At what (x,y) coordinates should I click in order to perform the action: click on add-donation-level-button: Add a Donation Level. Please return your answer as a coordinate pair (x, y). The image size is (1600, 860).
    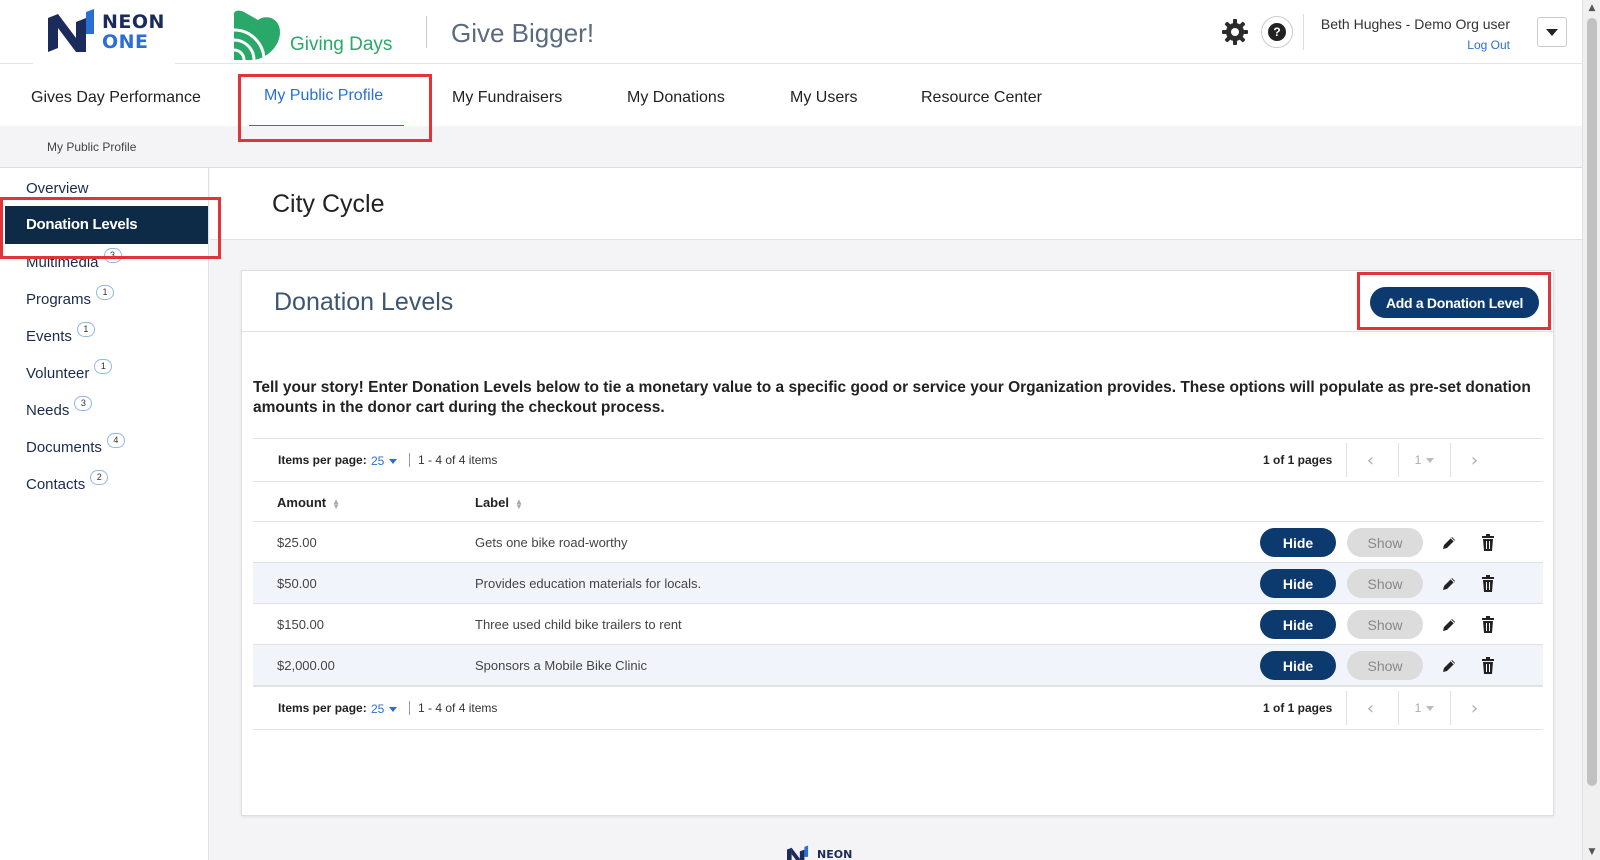
    Looking at the image, I should click on (1454, 302).